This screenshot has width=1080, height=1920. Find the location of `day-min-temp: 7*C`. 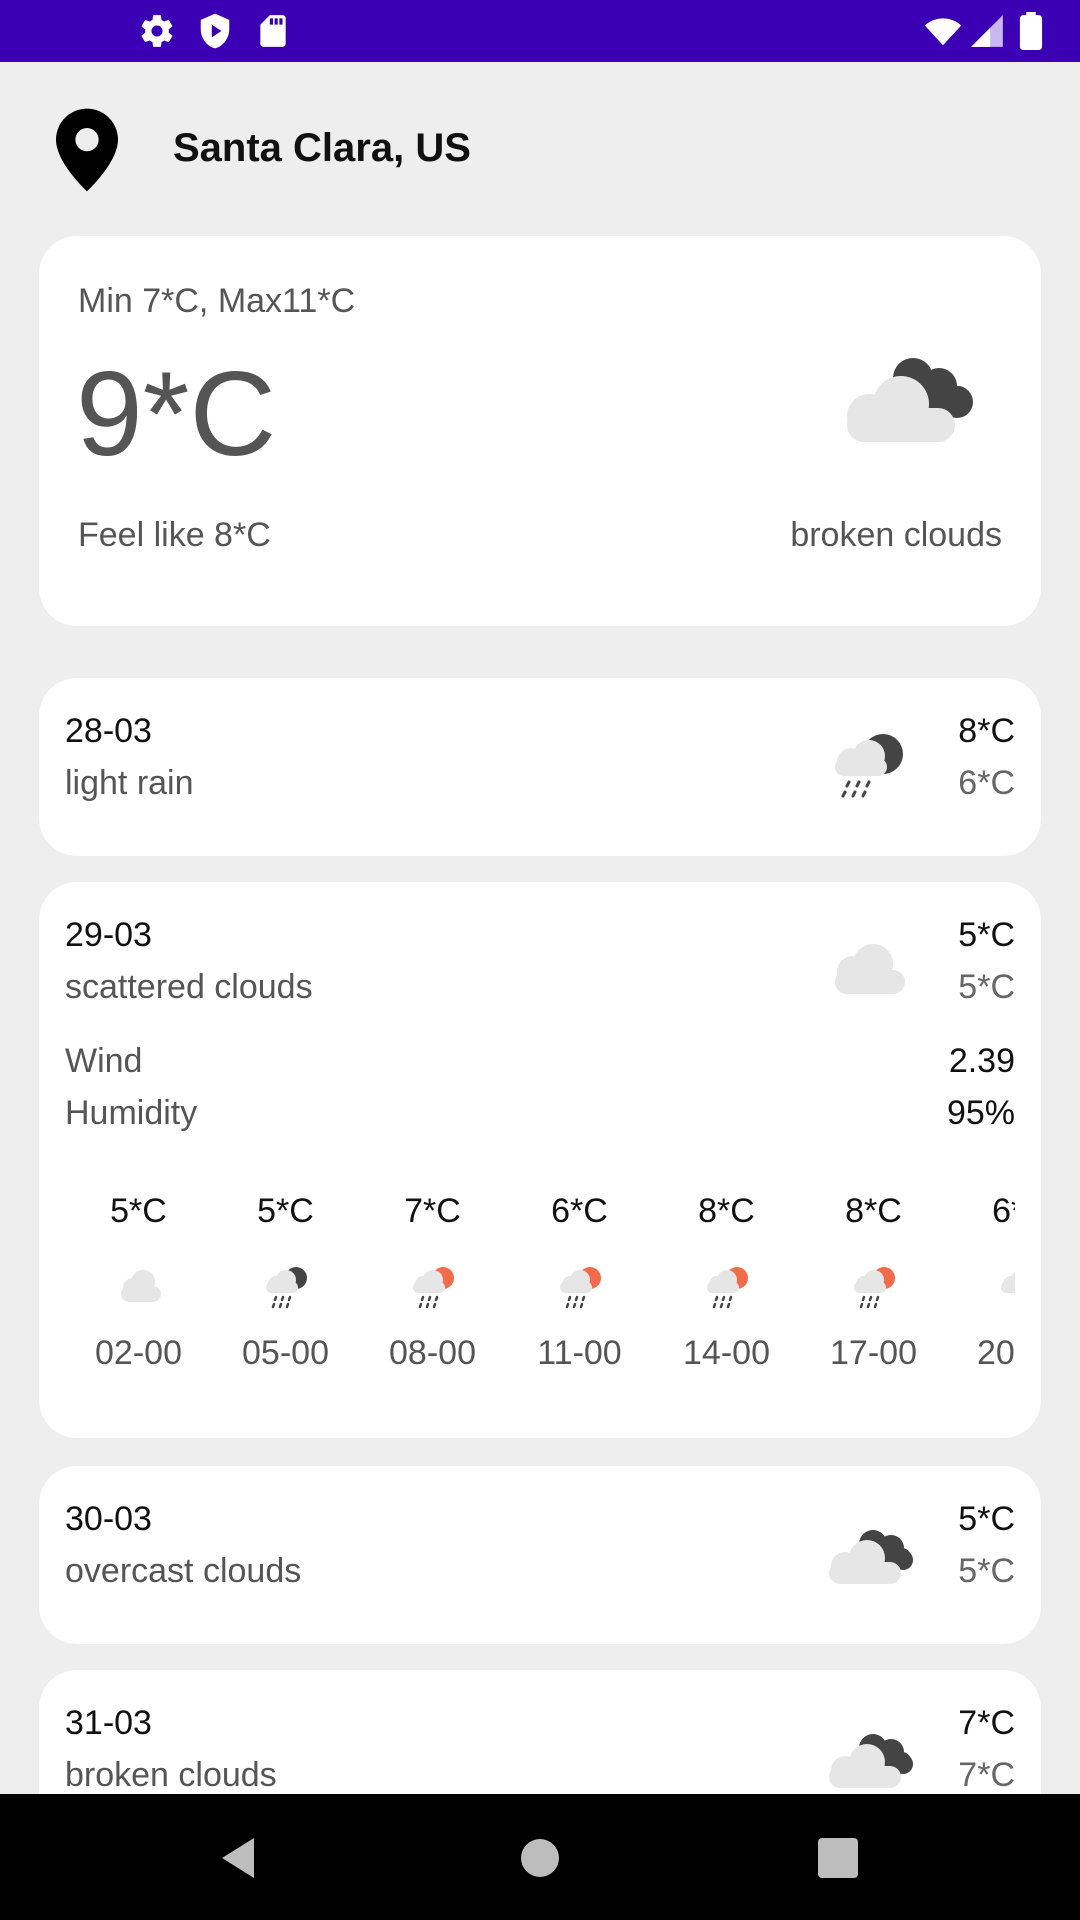

day-min-temp: 7*C is located at coordinates (986, 1775).